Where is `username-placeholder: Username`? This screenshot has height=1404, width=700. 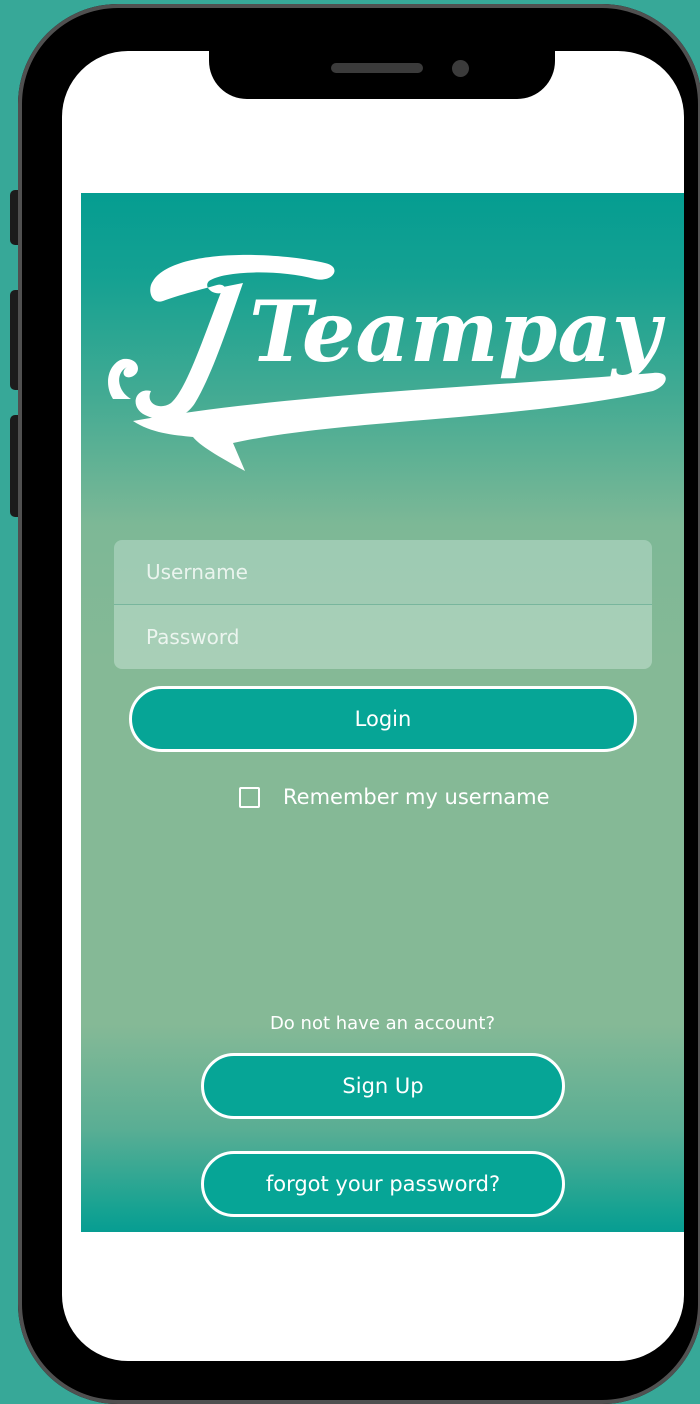 username-placeholder: Username is located at coordinates (197, 572).